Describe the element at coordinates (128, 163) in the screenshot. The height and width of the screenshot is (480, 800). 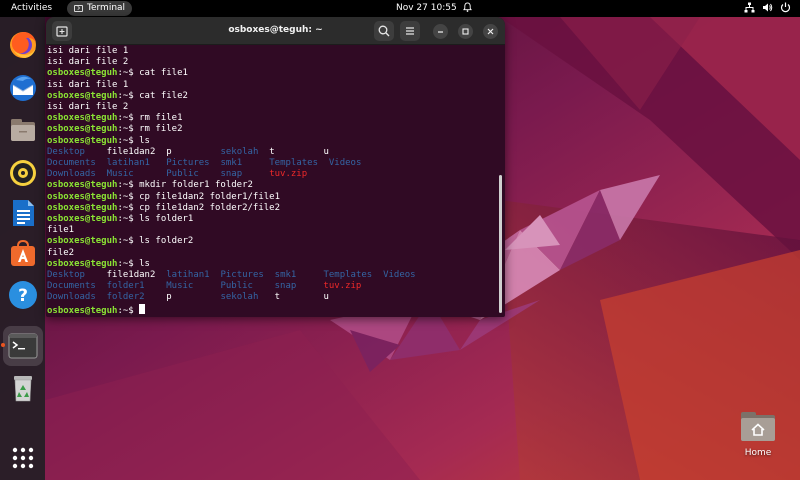
I see `ls-directory: latihan1` at that location.